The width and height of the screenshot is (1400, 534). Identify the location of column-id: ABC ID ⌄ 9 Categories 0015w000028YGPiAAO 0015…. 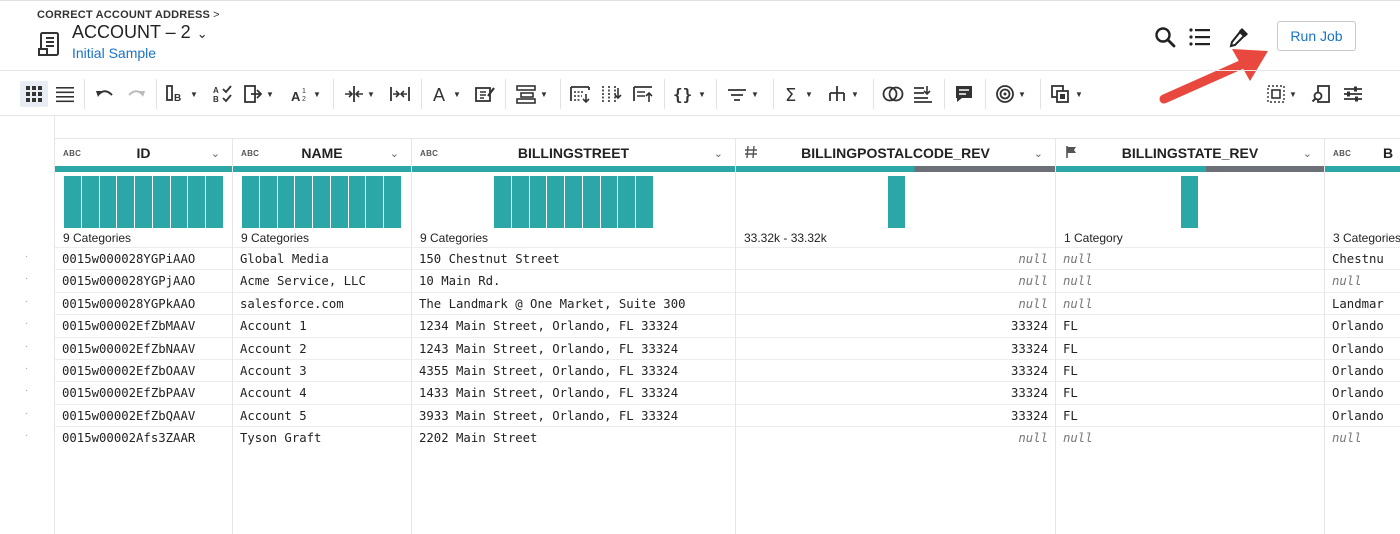
(144, 336).